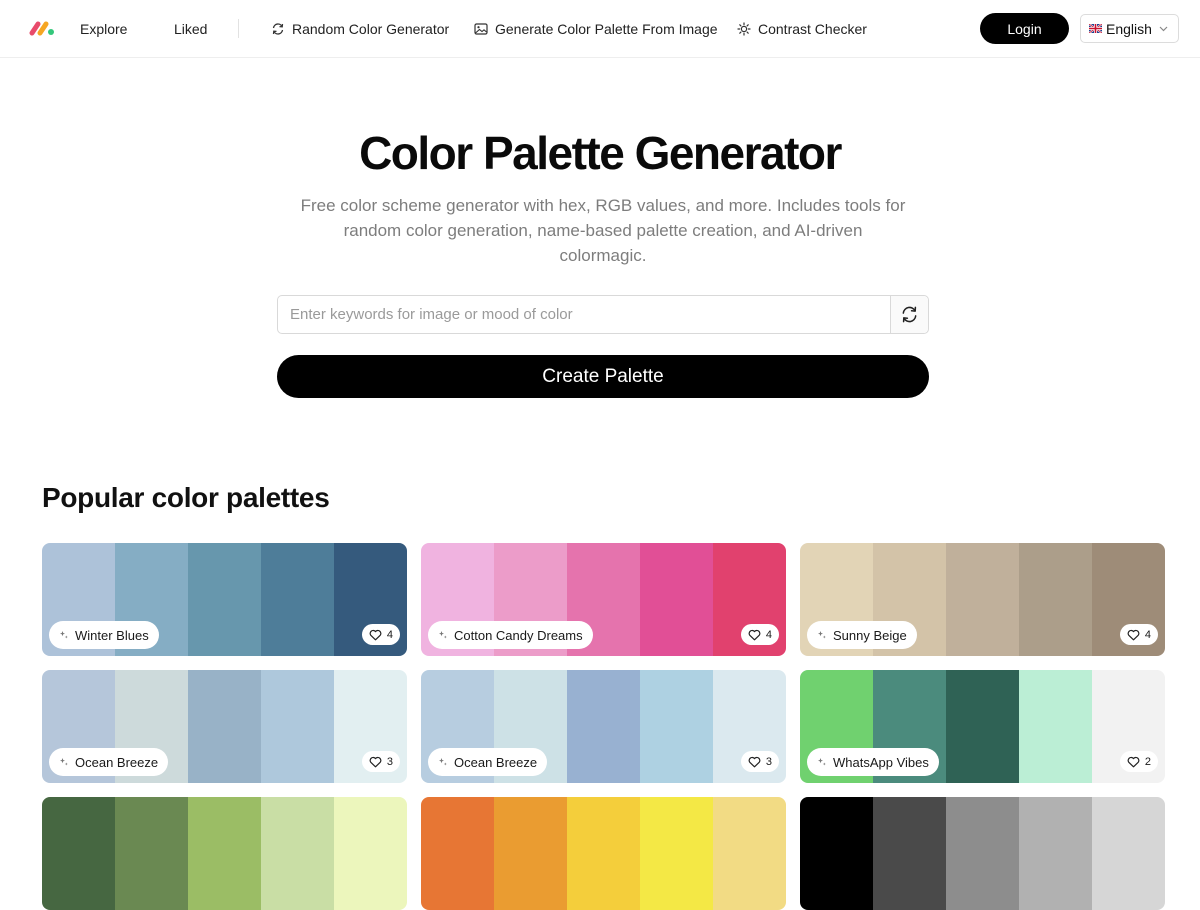 The width and height of the screenshot is (1200, 910). Describe the element at coordinates (186, 497) in the screenshot. I see `popular-palettes-heading: Popular color palettes` at that location.